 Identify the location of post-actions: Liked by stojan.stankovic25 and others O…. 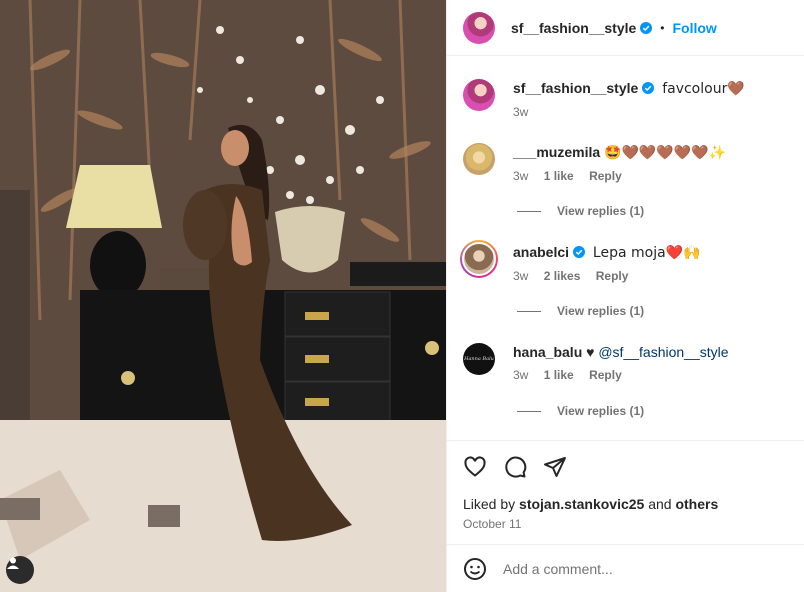
(625, 492).